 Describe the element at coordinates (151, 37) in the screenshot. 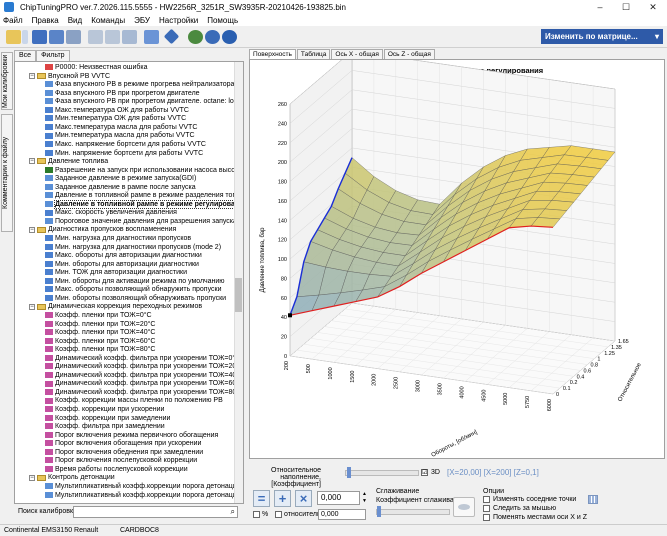

I see `tools-icon` at that location.